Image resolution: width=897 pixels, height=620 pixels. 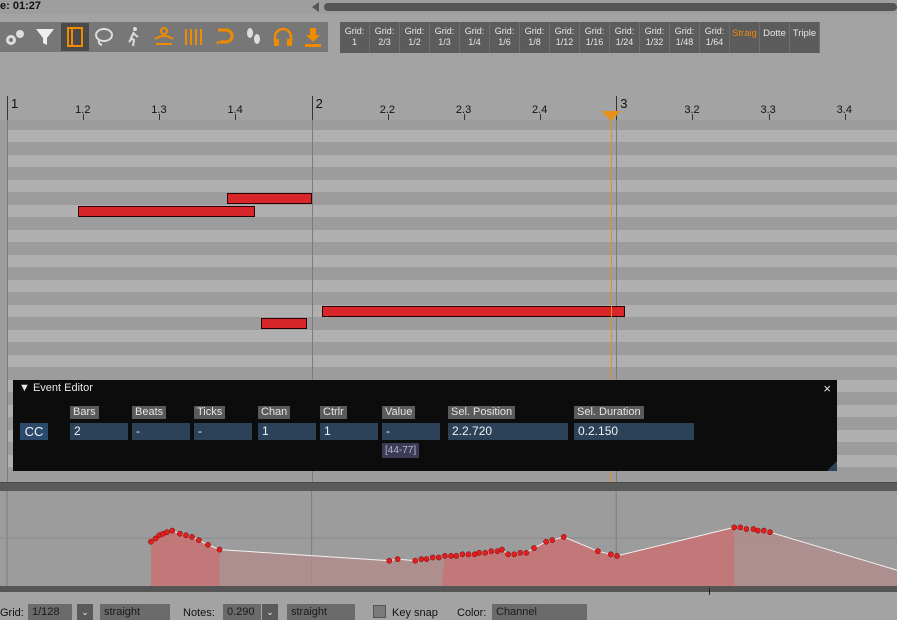 What do you see at coordinates (534, 37) in the screenshot?
I see `grid-button: Grid: 1/8` at bounding box center [534, 37].